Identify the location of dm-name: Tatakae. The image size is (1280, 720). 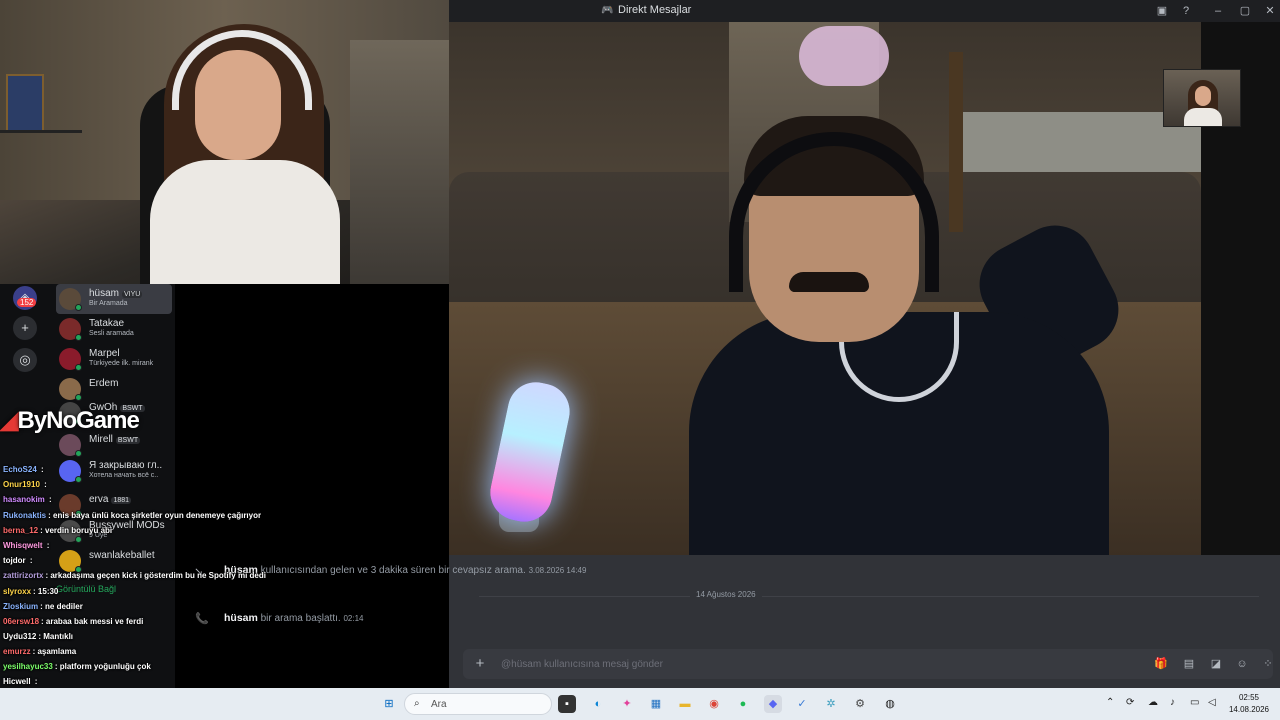
(107, 323).